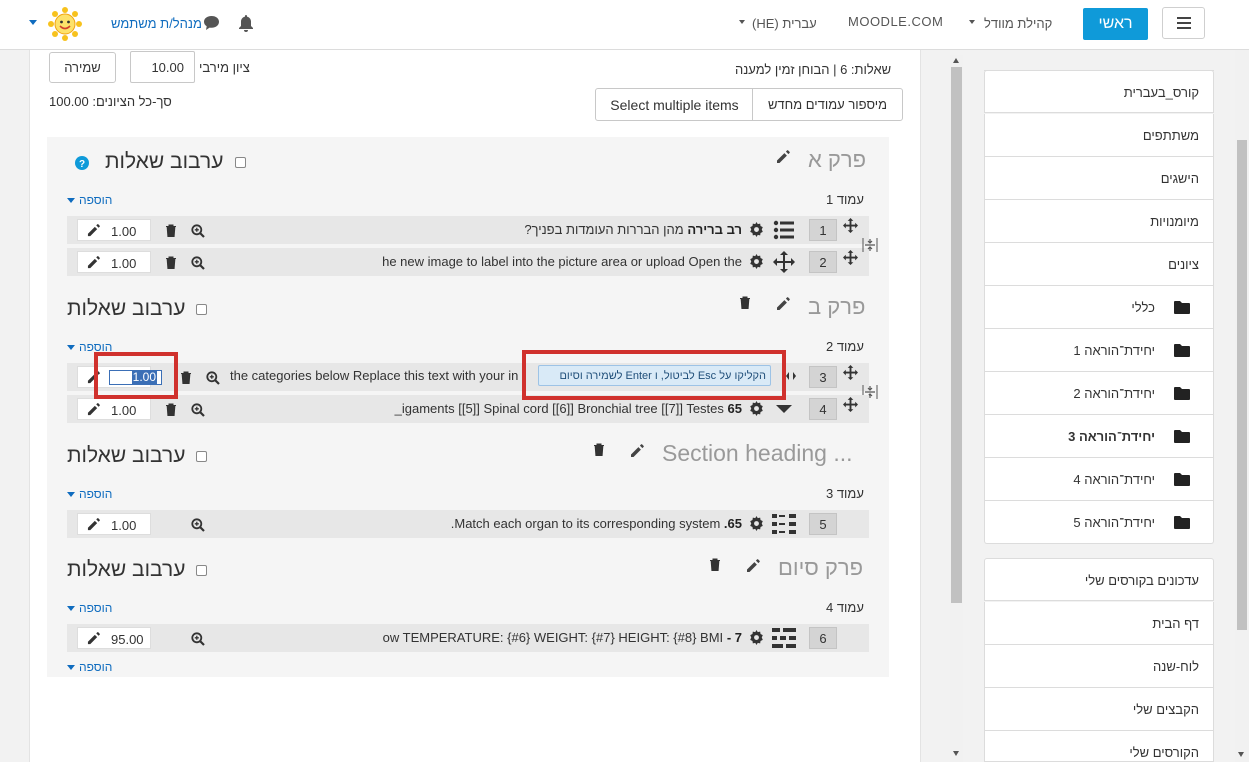  I want to click on sidebar-item-calendar: לוח-שנה, so click(1099, 666).